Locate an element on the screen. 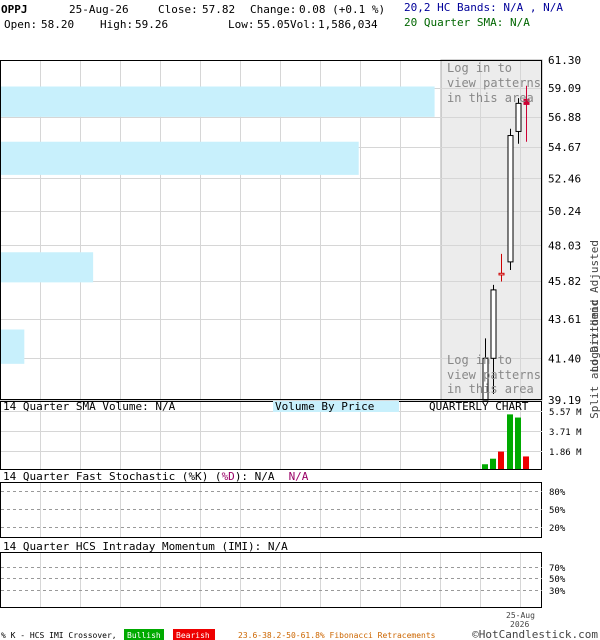 The height and width of the screenshot is (640, 600). low-value: 55.05 is located at coordinates (273, 24).